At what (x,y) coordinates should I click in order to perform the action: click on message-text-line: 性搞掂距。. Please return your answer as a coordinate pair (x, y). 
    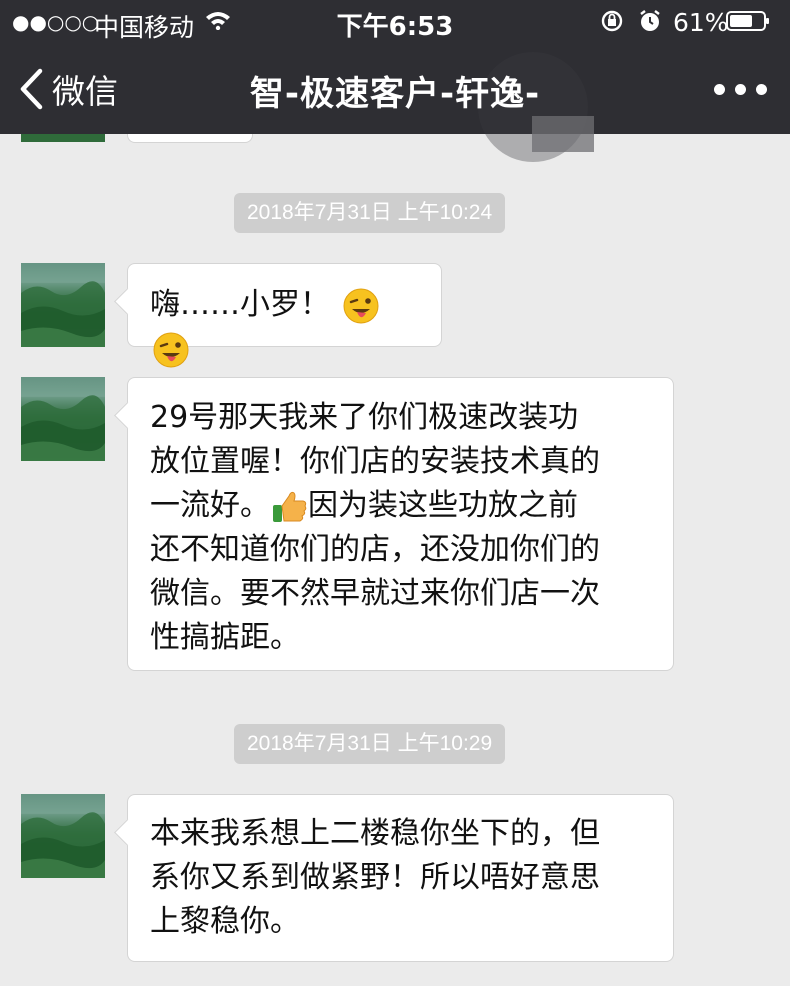
    Looking at the image, I should click on (225, 637).